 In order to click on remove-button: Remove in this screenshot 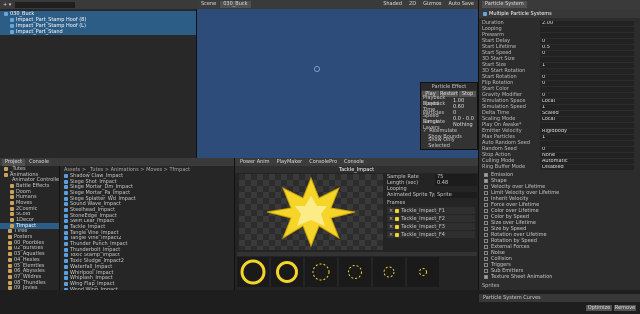, I will do `click(625, 308)`.